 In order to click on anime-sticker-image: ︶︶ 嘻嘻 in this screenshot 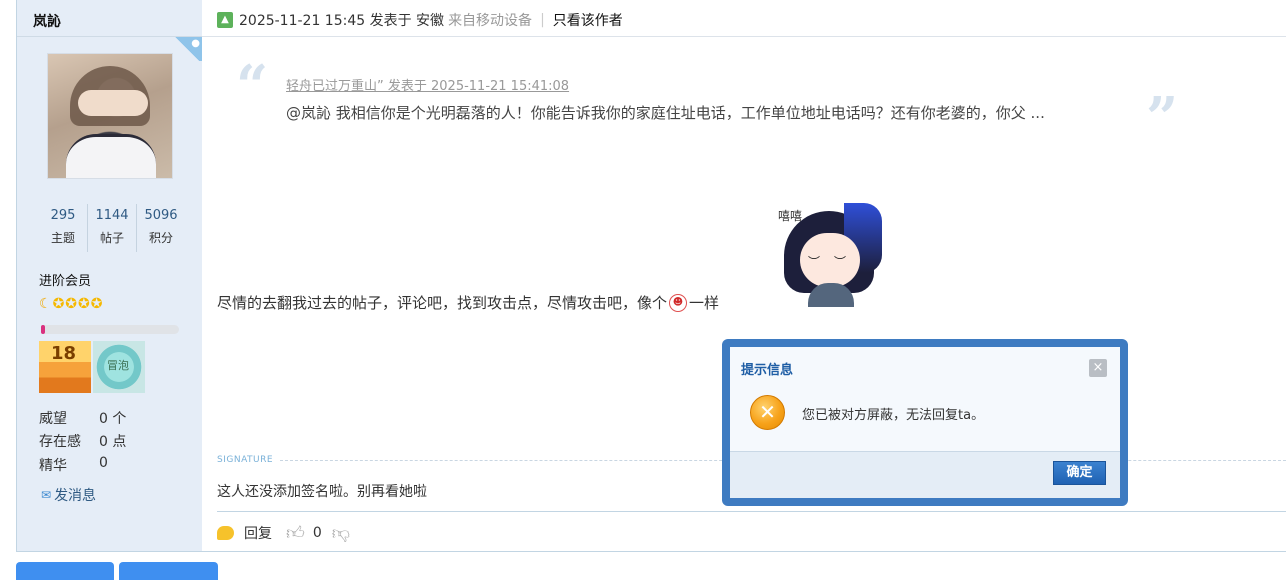, I will do `click(830, 255)`.